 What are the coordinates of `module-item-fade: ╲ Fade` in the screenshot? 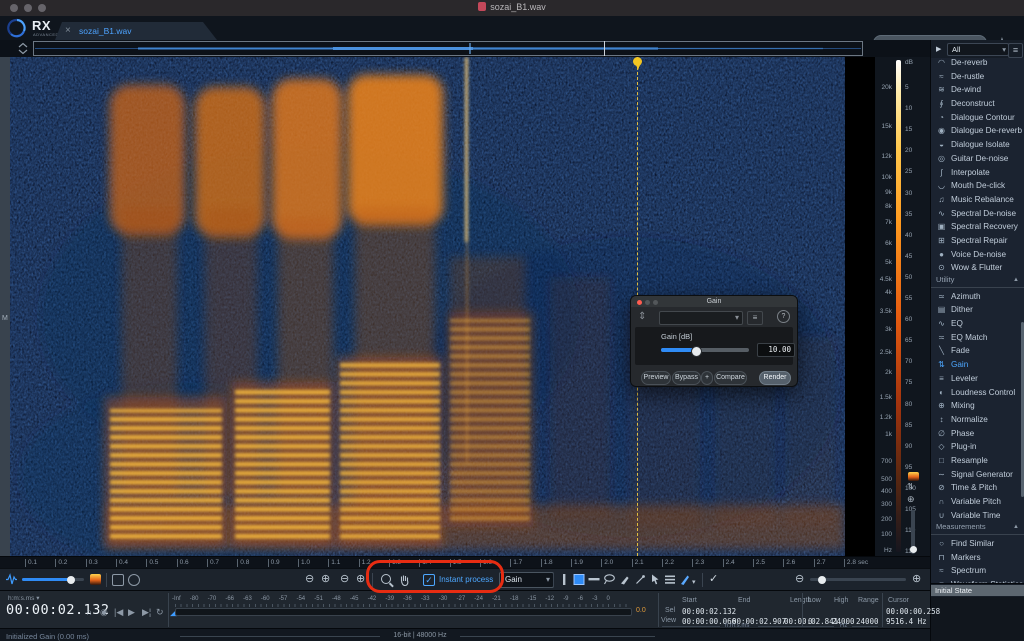 It's located at (977, 349).